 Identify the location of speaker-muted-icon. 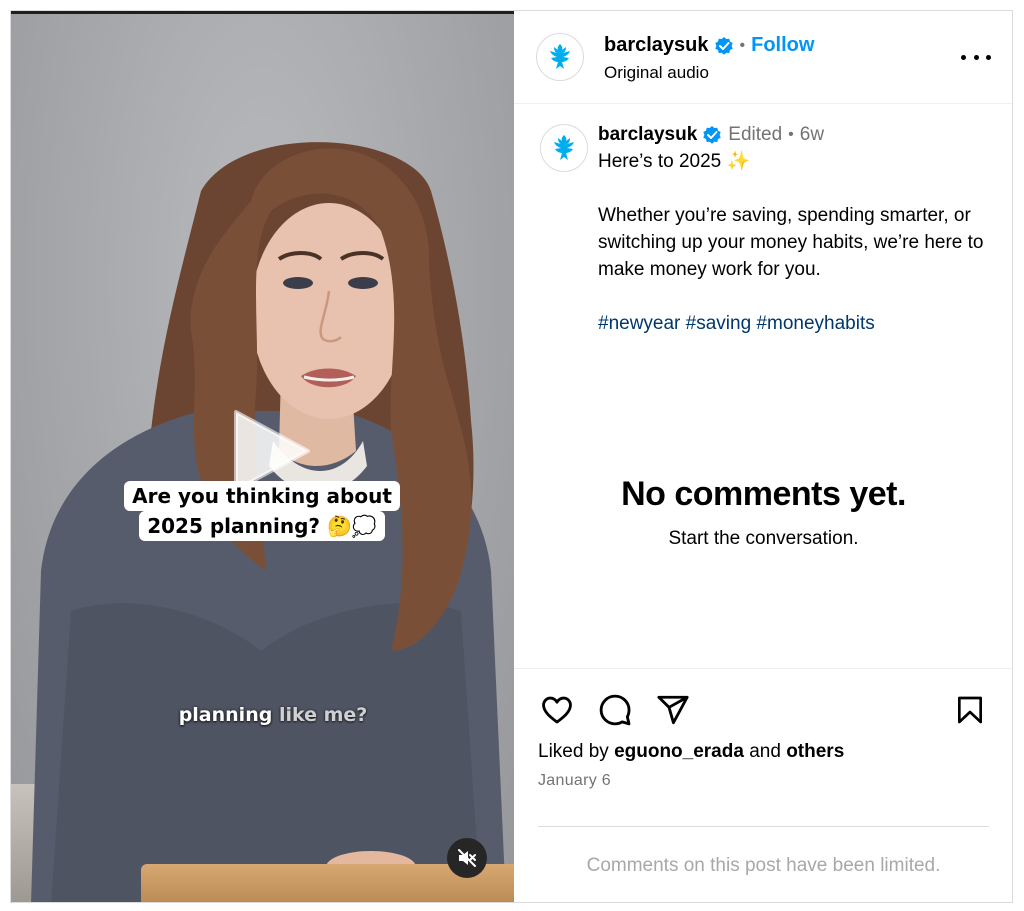
(467, 858).